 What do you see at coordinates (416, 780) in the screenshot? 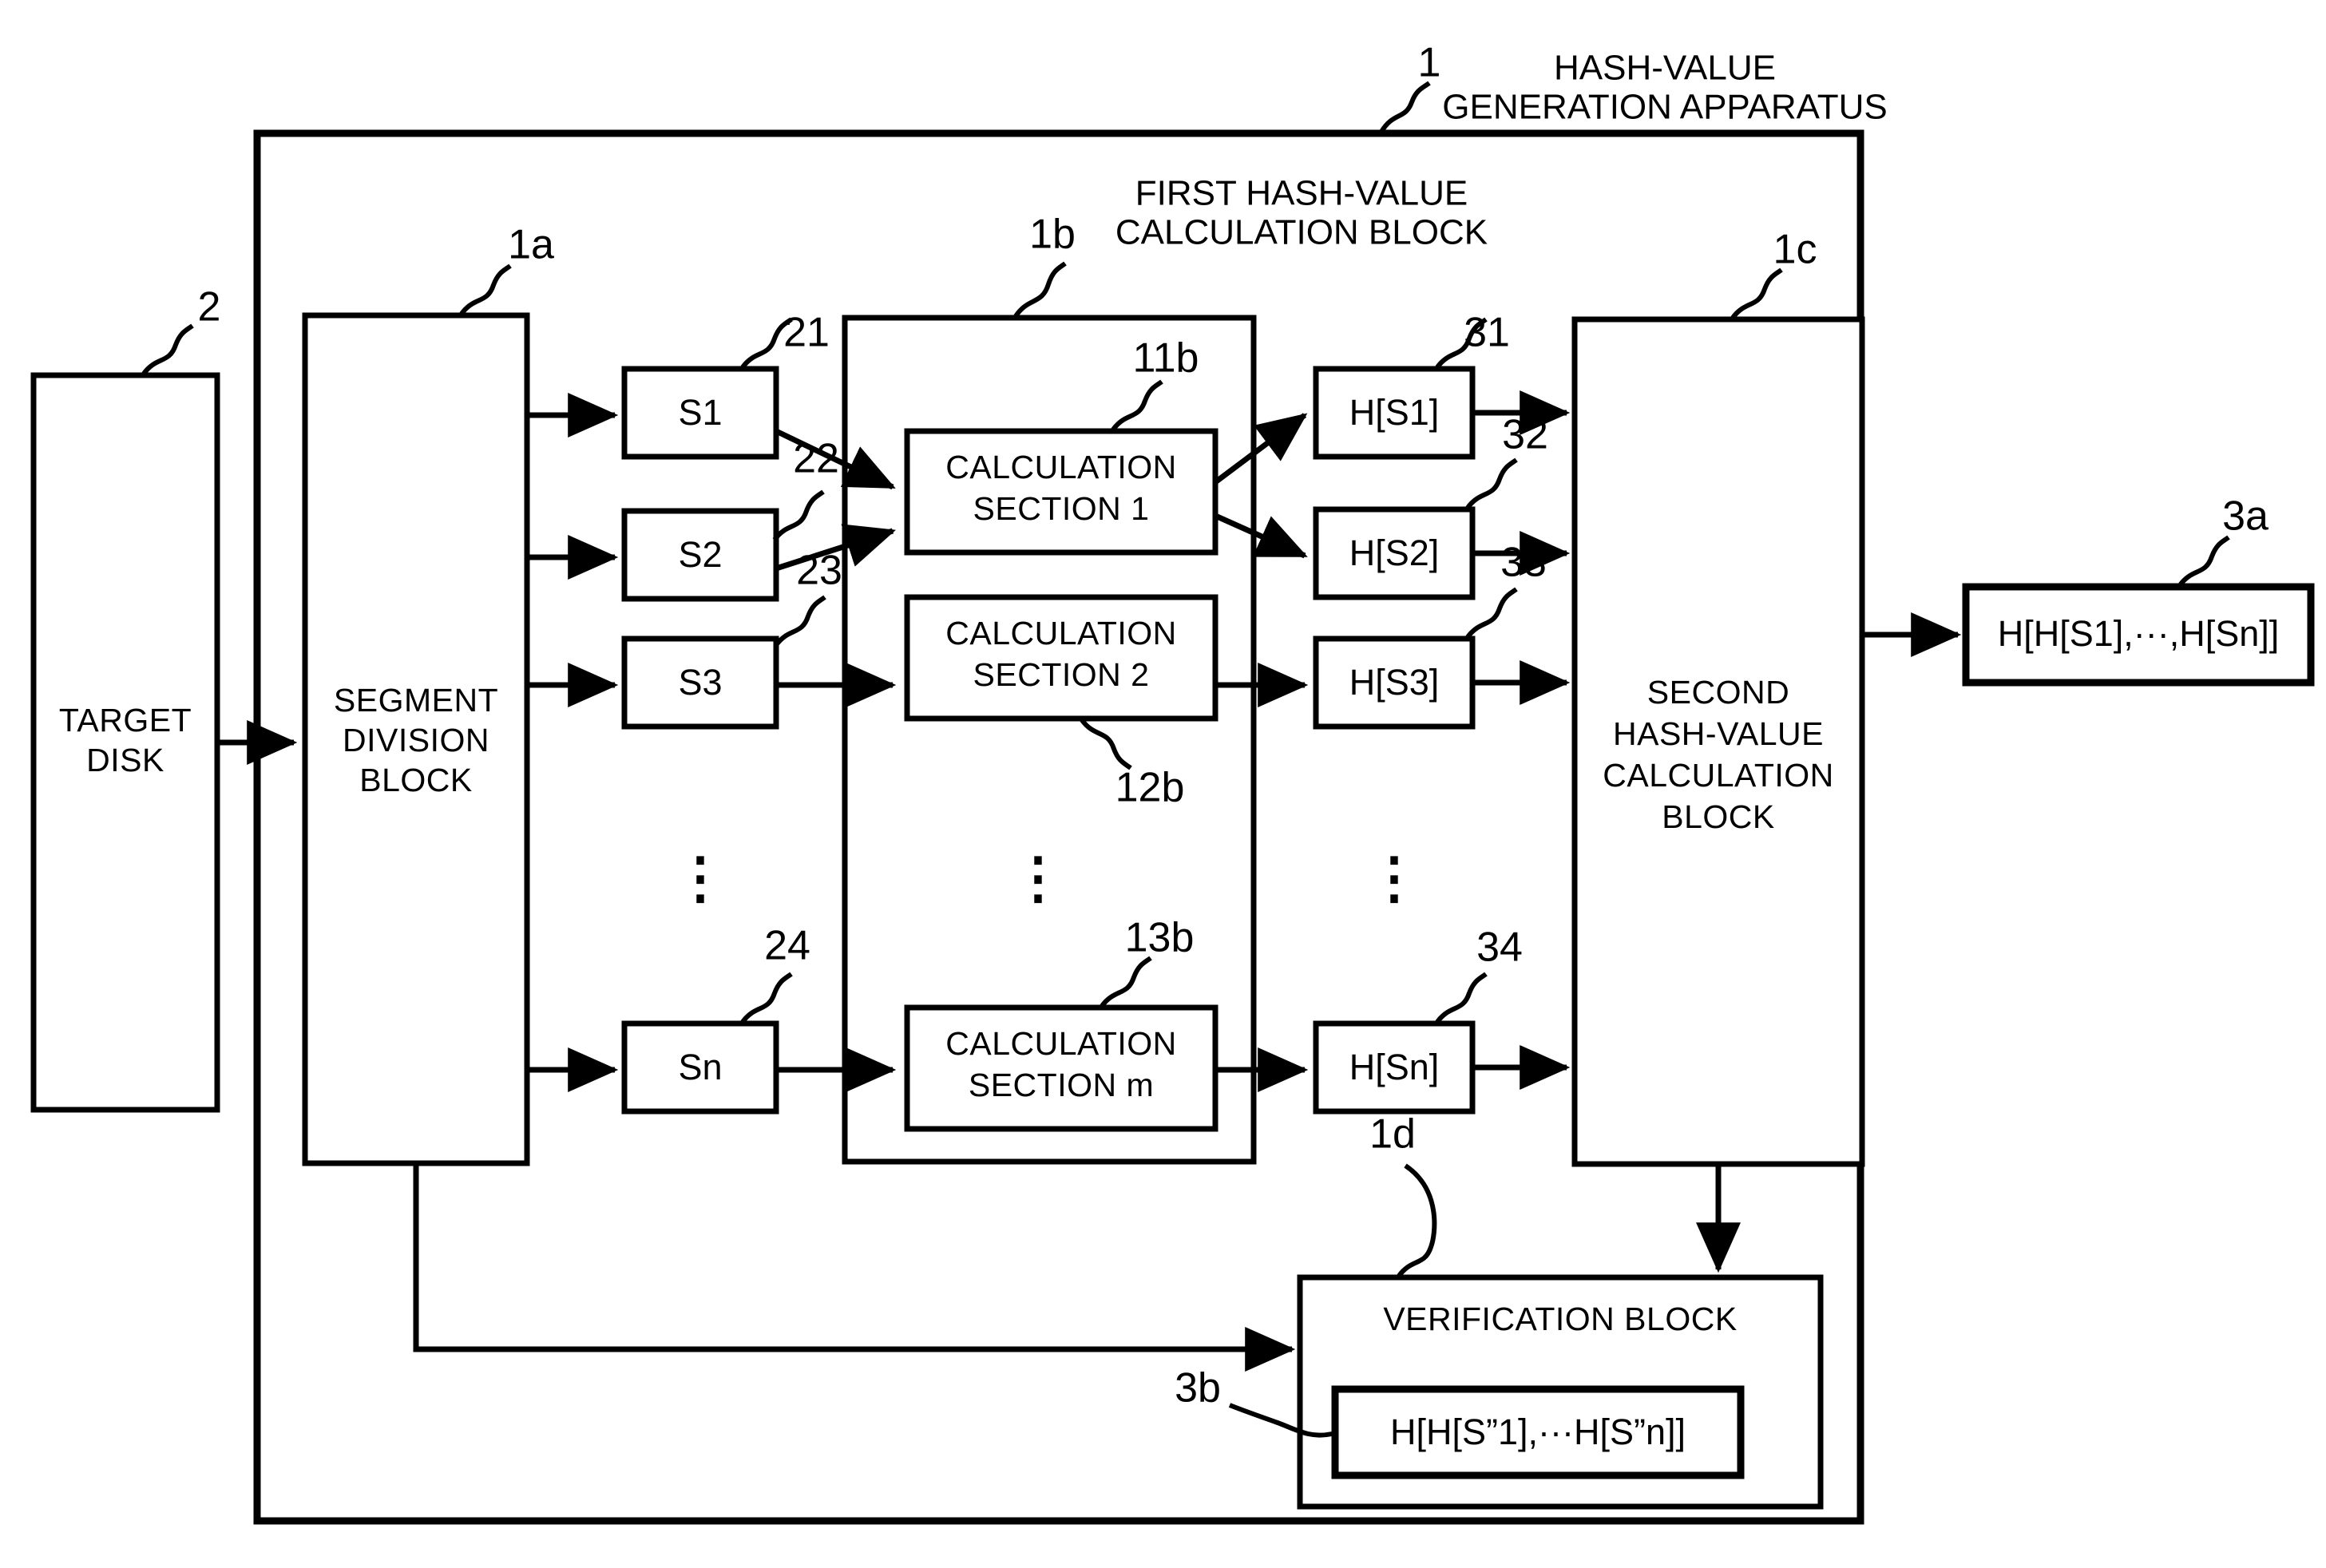
I see `segment-division-label-line3: BLOCK` at bounding box center [416, 780].